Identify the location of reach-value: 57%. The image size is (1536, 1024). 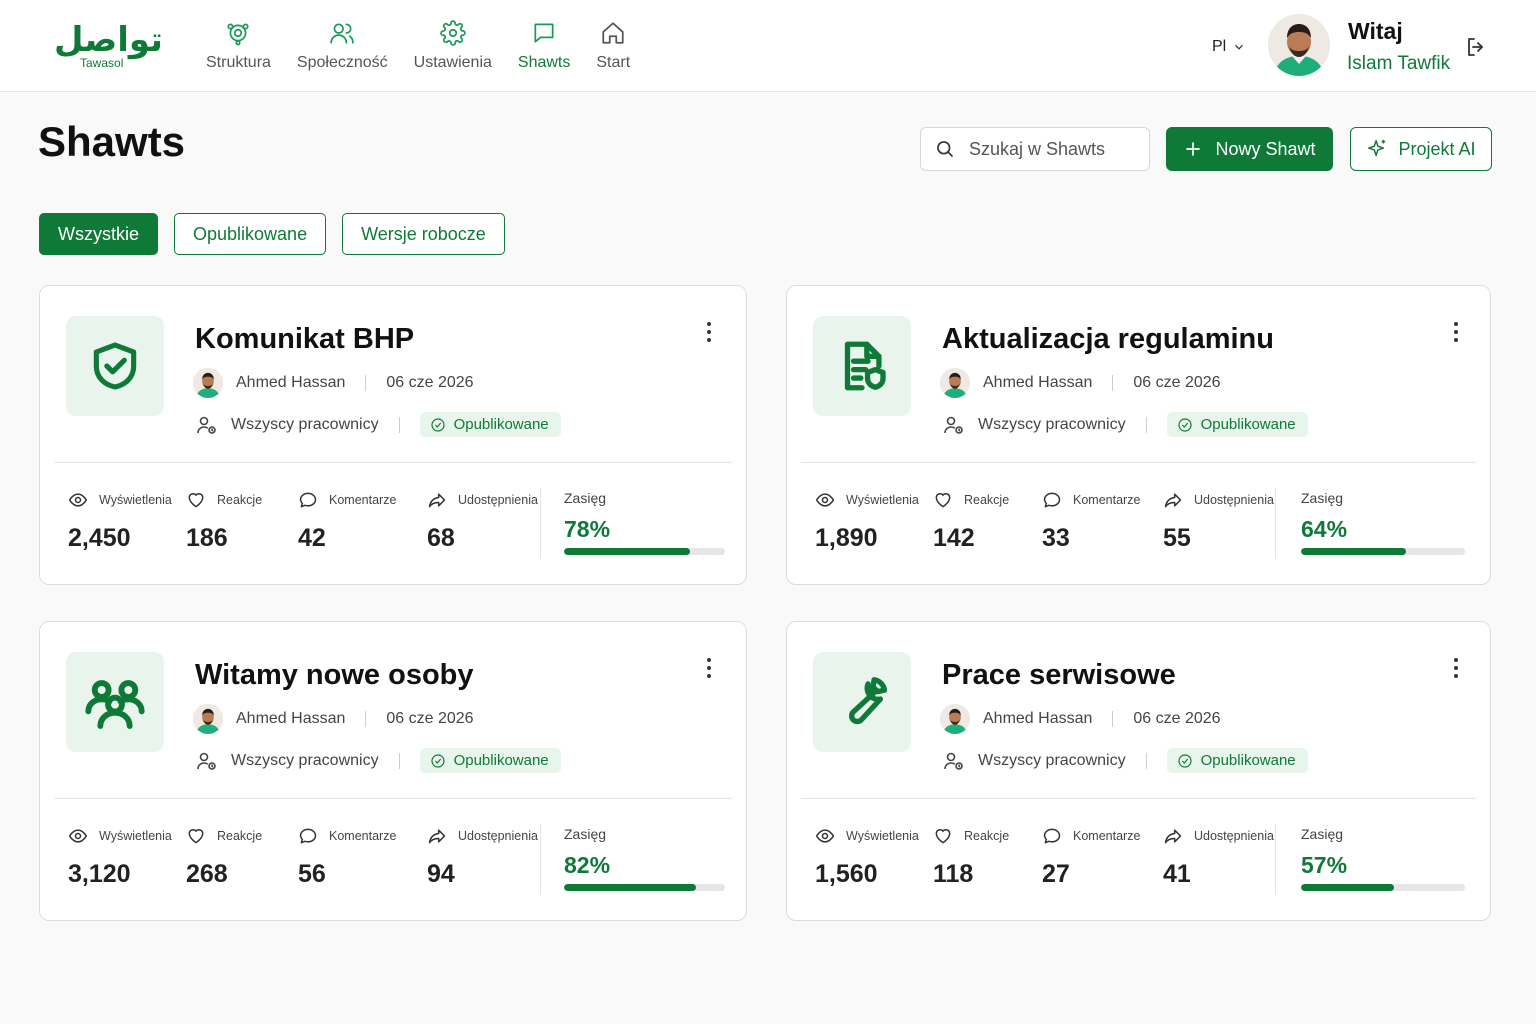
(1324, 865).